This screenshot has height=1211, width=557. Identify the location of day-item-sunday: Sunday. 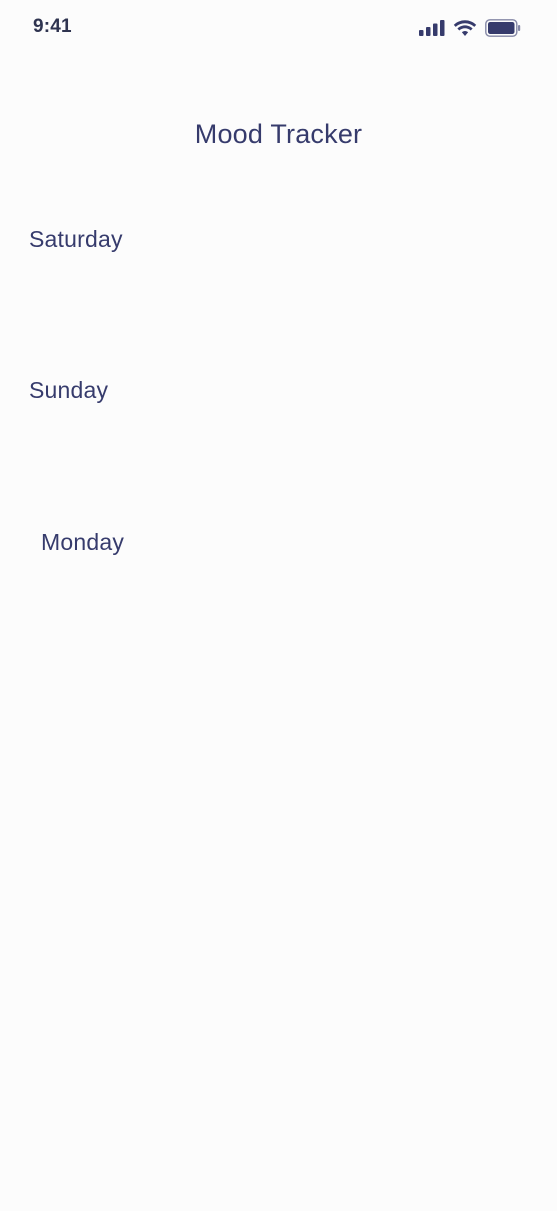
(68, 390).